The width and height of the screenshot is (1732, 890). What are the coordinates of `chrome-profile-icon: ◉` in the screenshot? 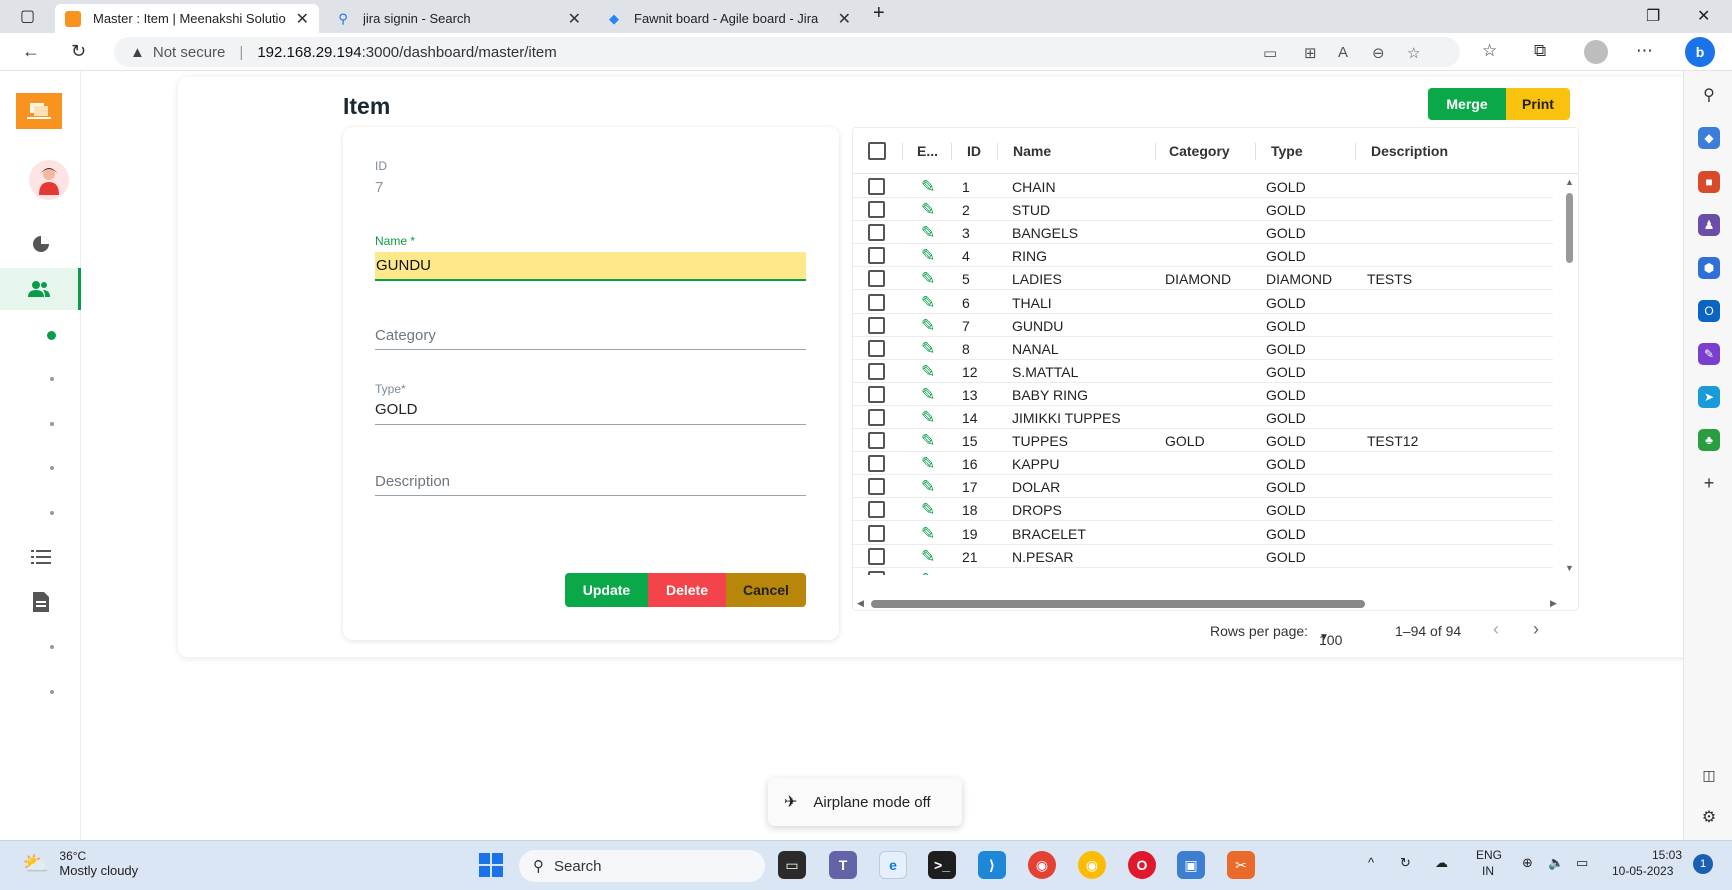 It's located at (1092, 865).